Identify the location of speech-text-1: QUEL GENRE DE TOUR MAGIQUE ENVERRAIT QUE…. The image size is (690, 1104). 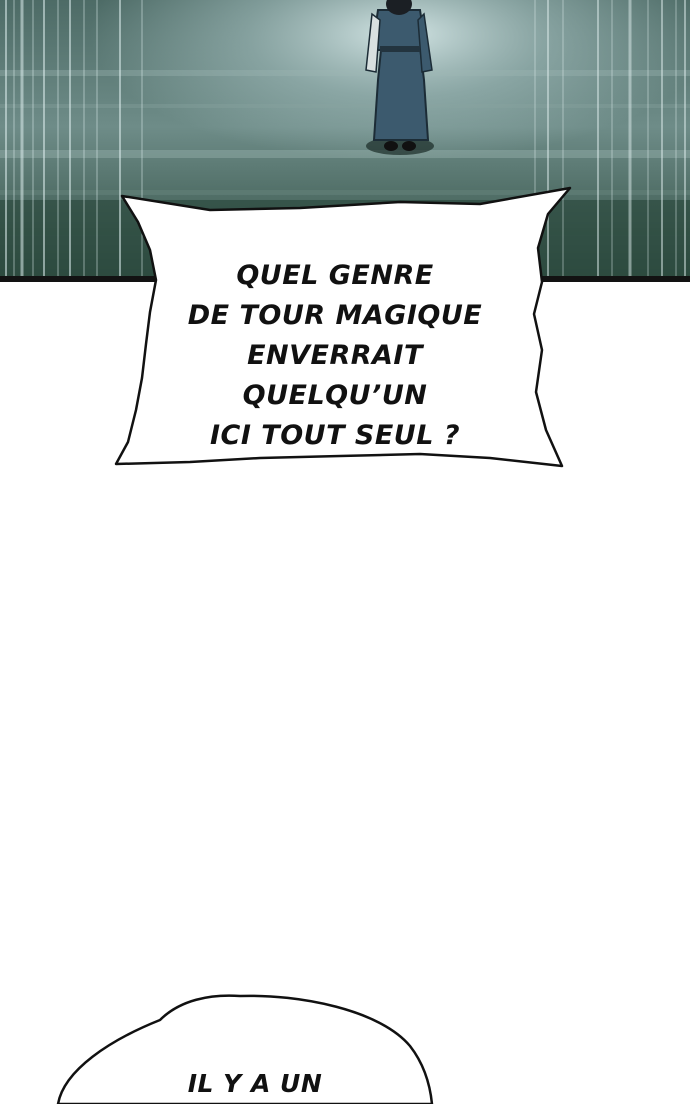
(335, 356).